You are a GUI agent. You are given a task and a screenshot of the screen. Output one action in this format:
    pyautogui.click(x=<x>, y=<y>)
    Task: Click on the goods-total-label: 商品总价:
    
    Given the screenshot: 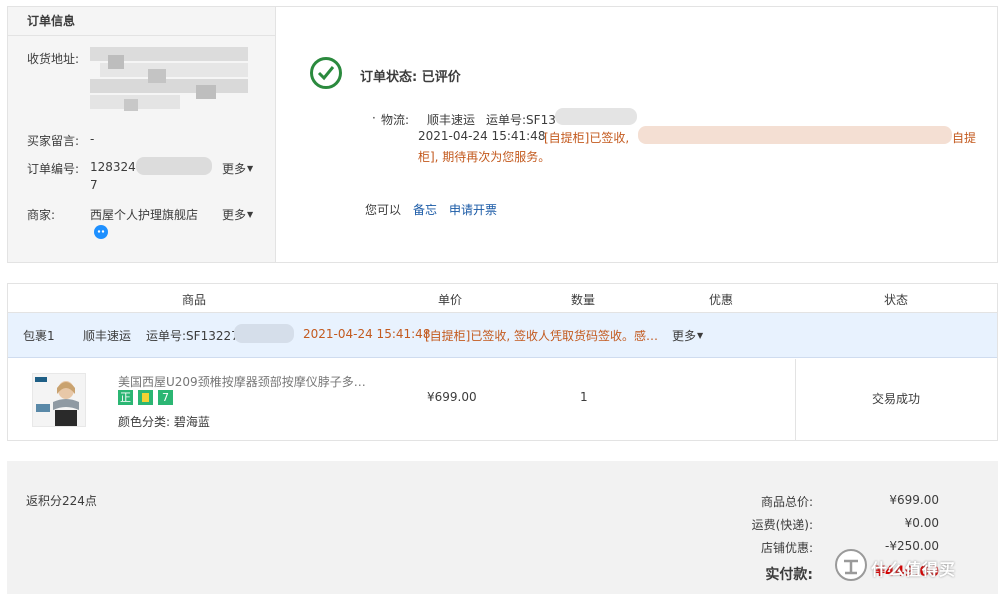 What is the action you would take?
    pyautogui.click(x=786, y=502)
    